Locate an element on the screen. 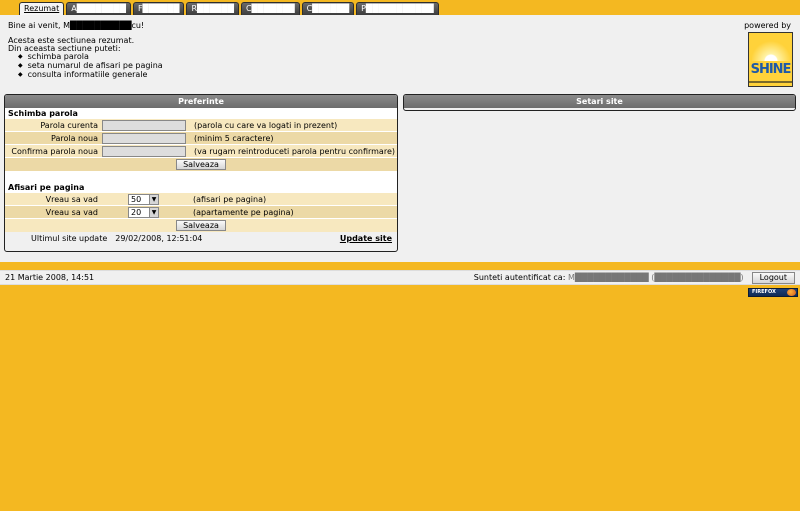  password-save-row: Salveaza is located at coordinates (201, 164).